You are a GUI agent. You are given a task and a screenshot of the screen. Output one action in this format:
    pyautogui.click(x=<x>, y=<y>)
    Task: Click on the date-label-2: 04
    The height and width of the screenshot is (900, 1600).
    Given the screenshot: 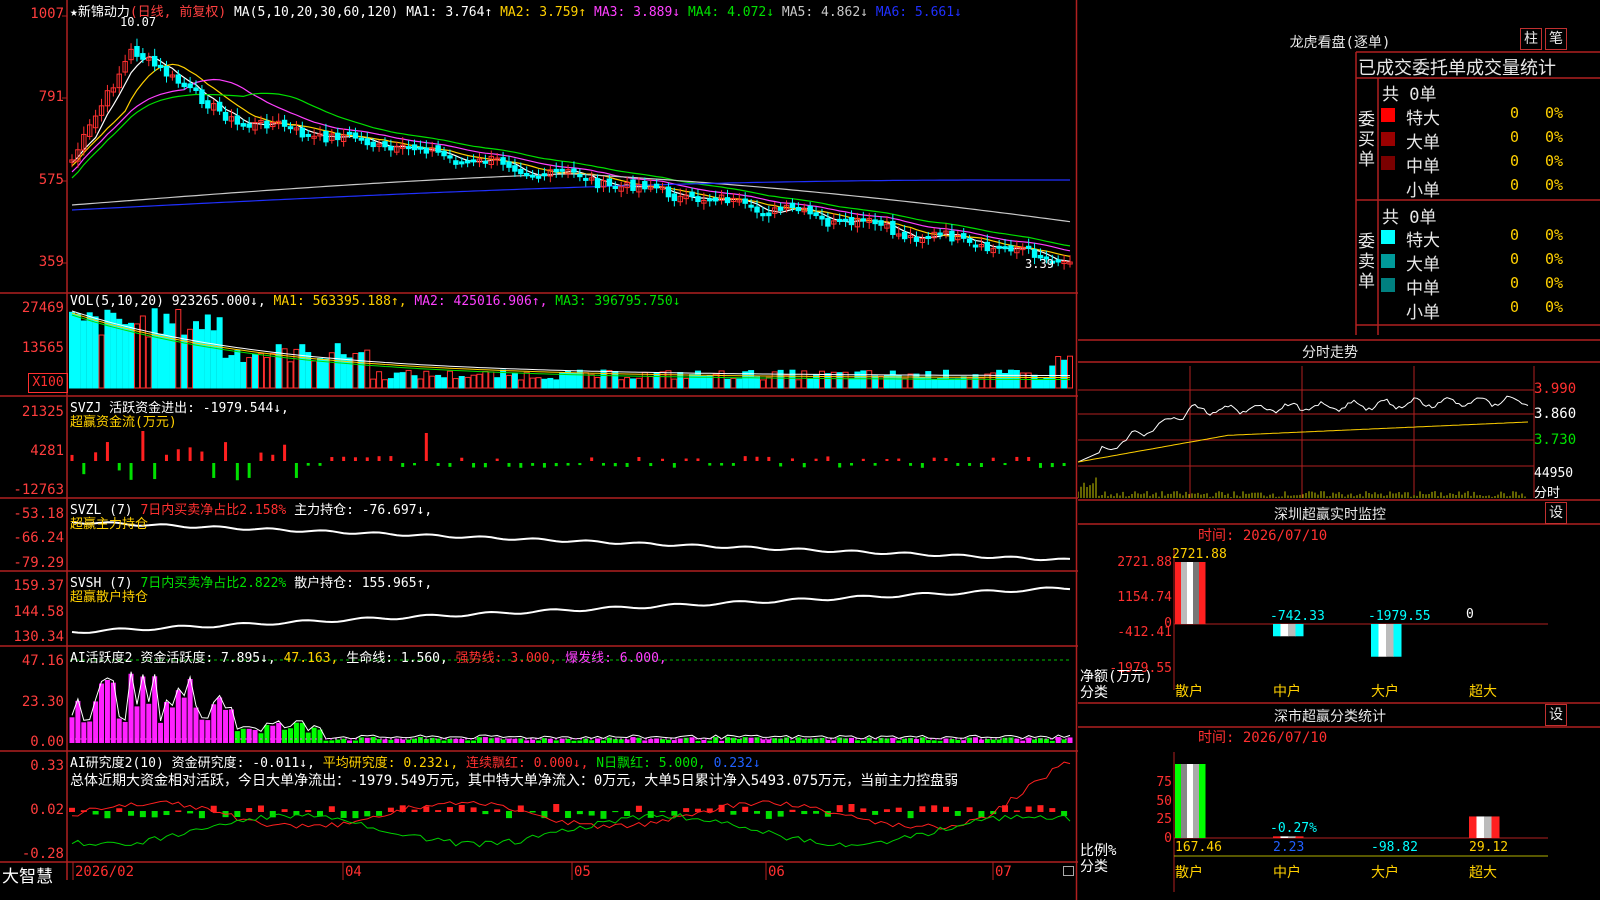 What is the action you would take?
    pyautogui.click(x=353, y=872)
    